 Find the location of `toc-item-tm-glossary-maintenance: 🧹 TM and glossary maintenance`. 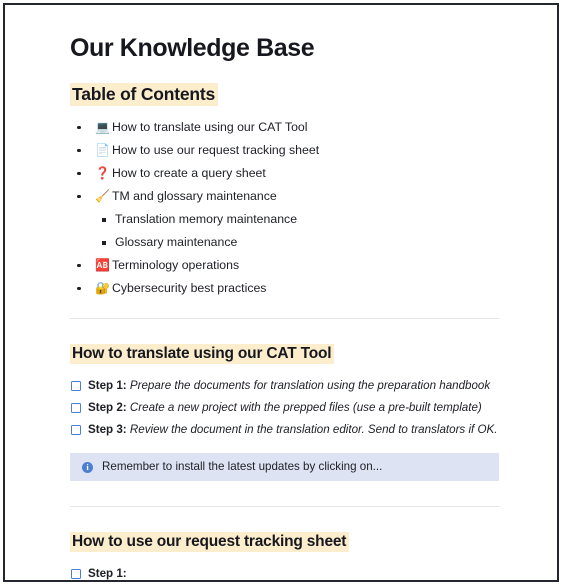

toc-item-tm-glossary-maintenance: 🧹 TM and glossary maintenance is located at coordinates (287, 196).